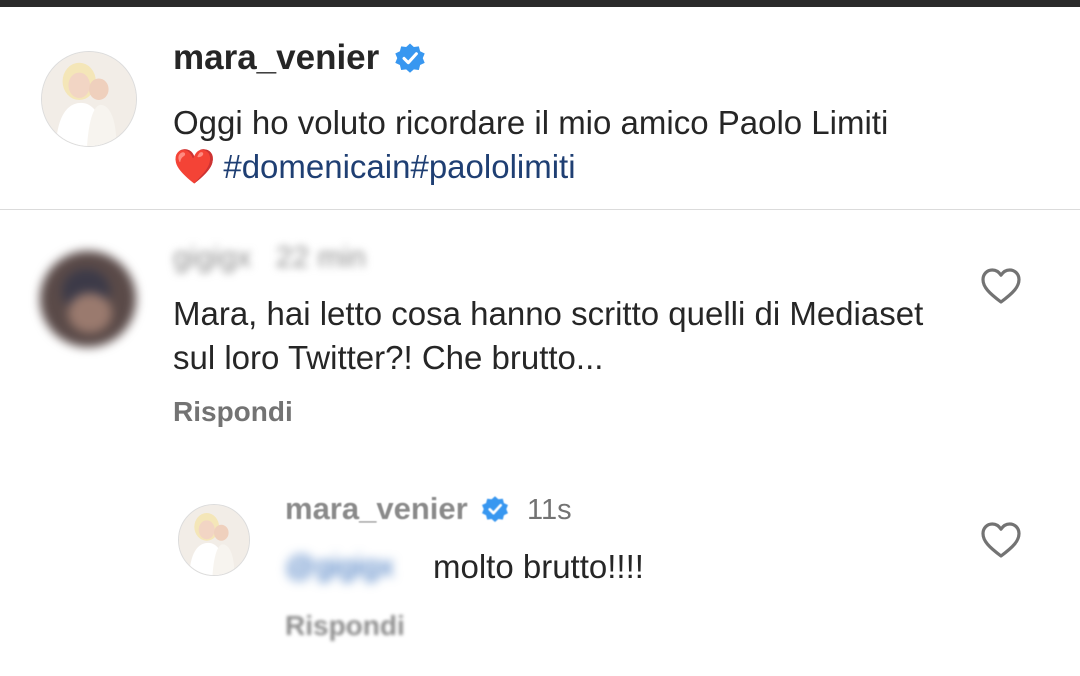 Image resolution: width=1080 pixels, height=676 pixels. I want to click on username-text: mara_venier, so click(276, 58).